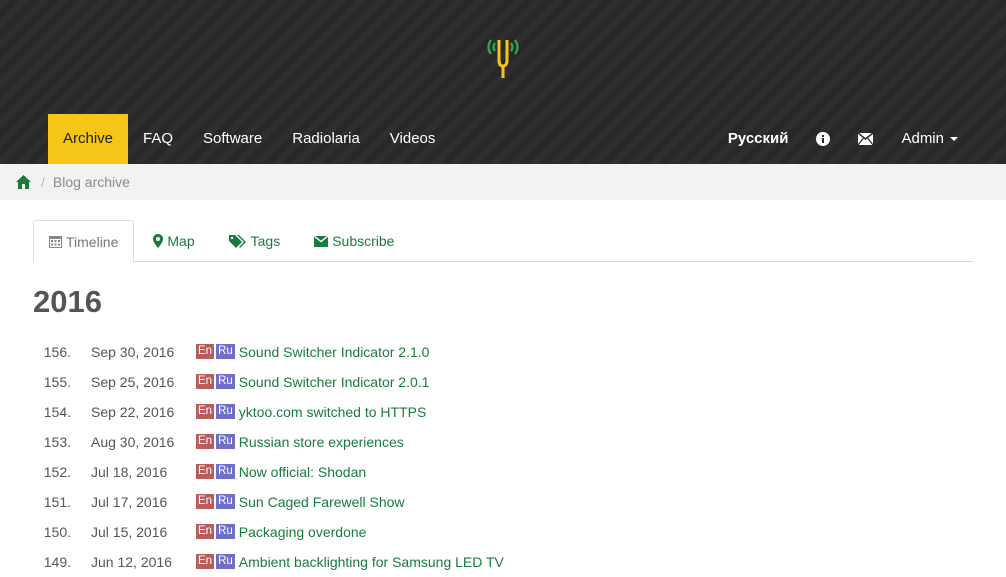 This screenshot has height=577, width=1006. Describe the element at coordinates (922, 138) in the screenshot. I see `admin-label: Admin` at that location.